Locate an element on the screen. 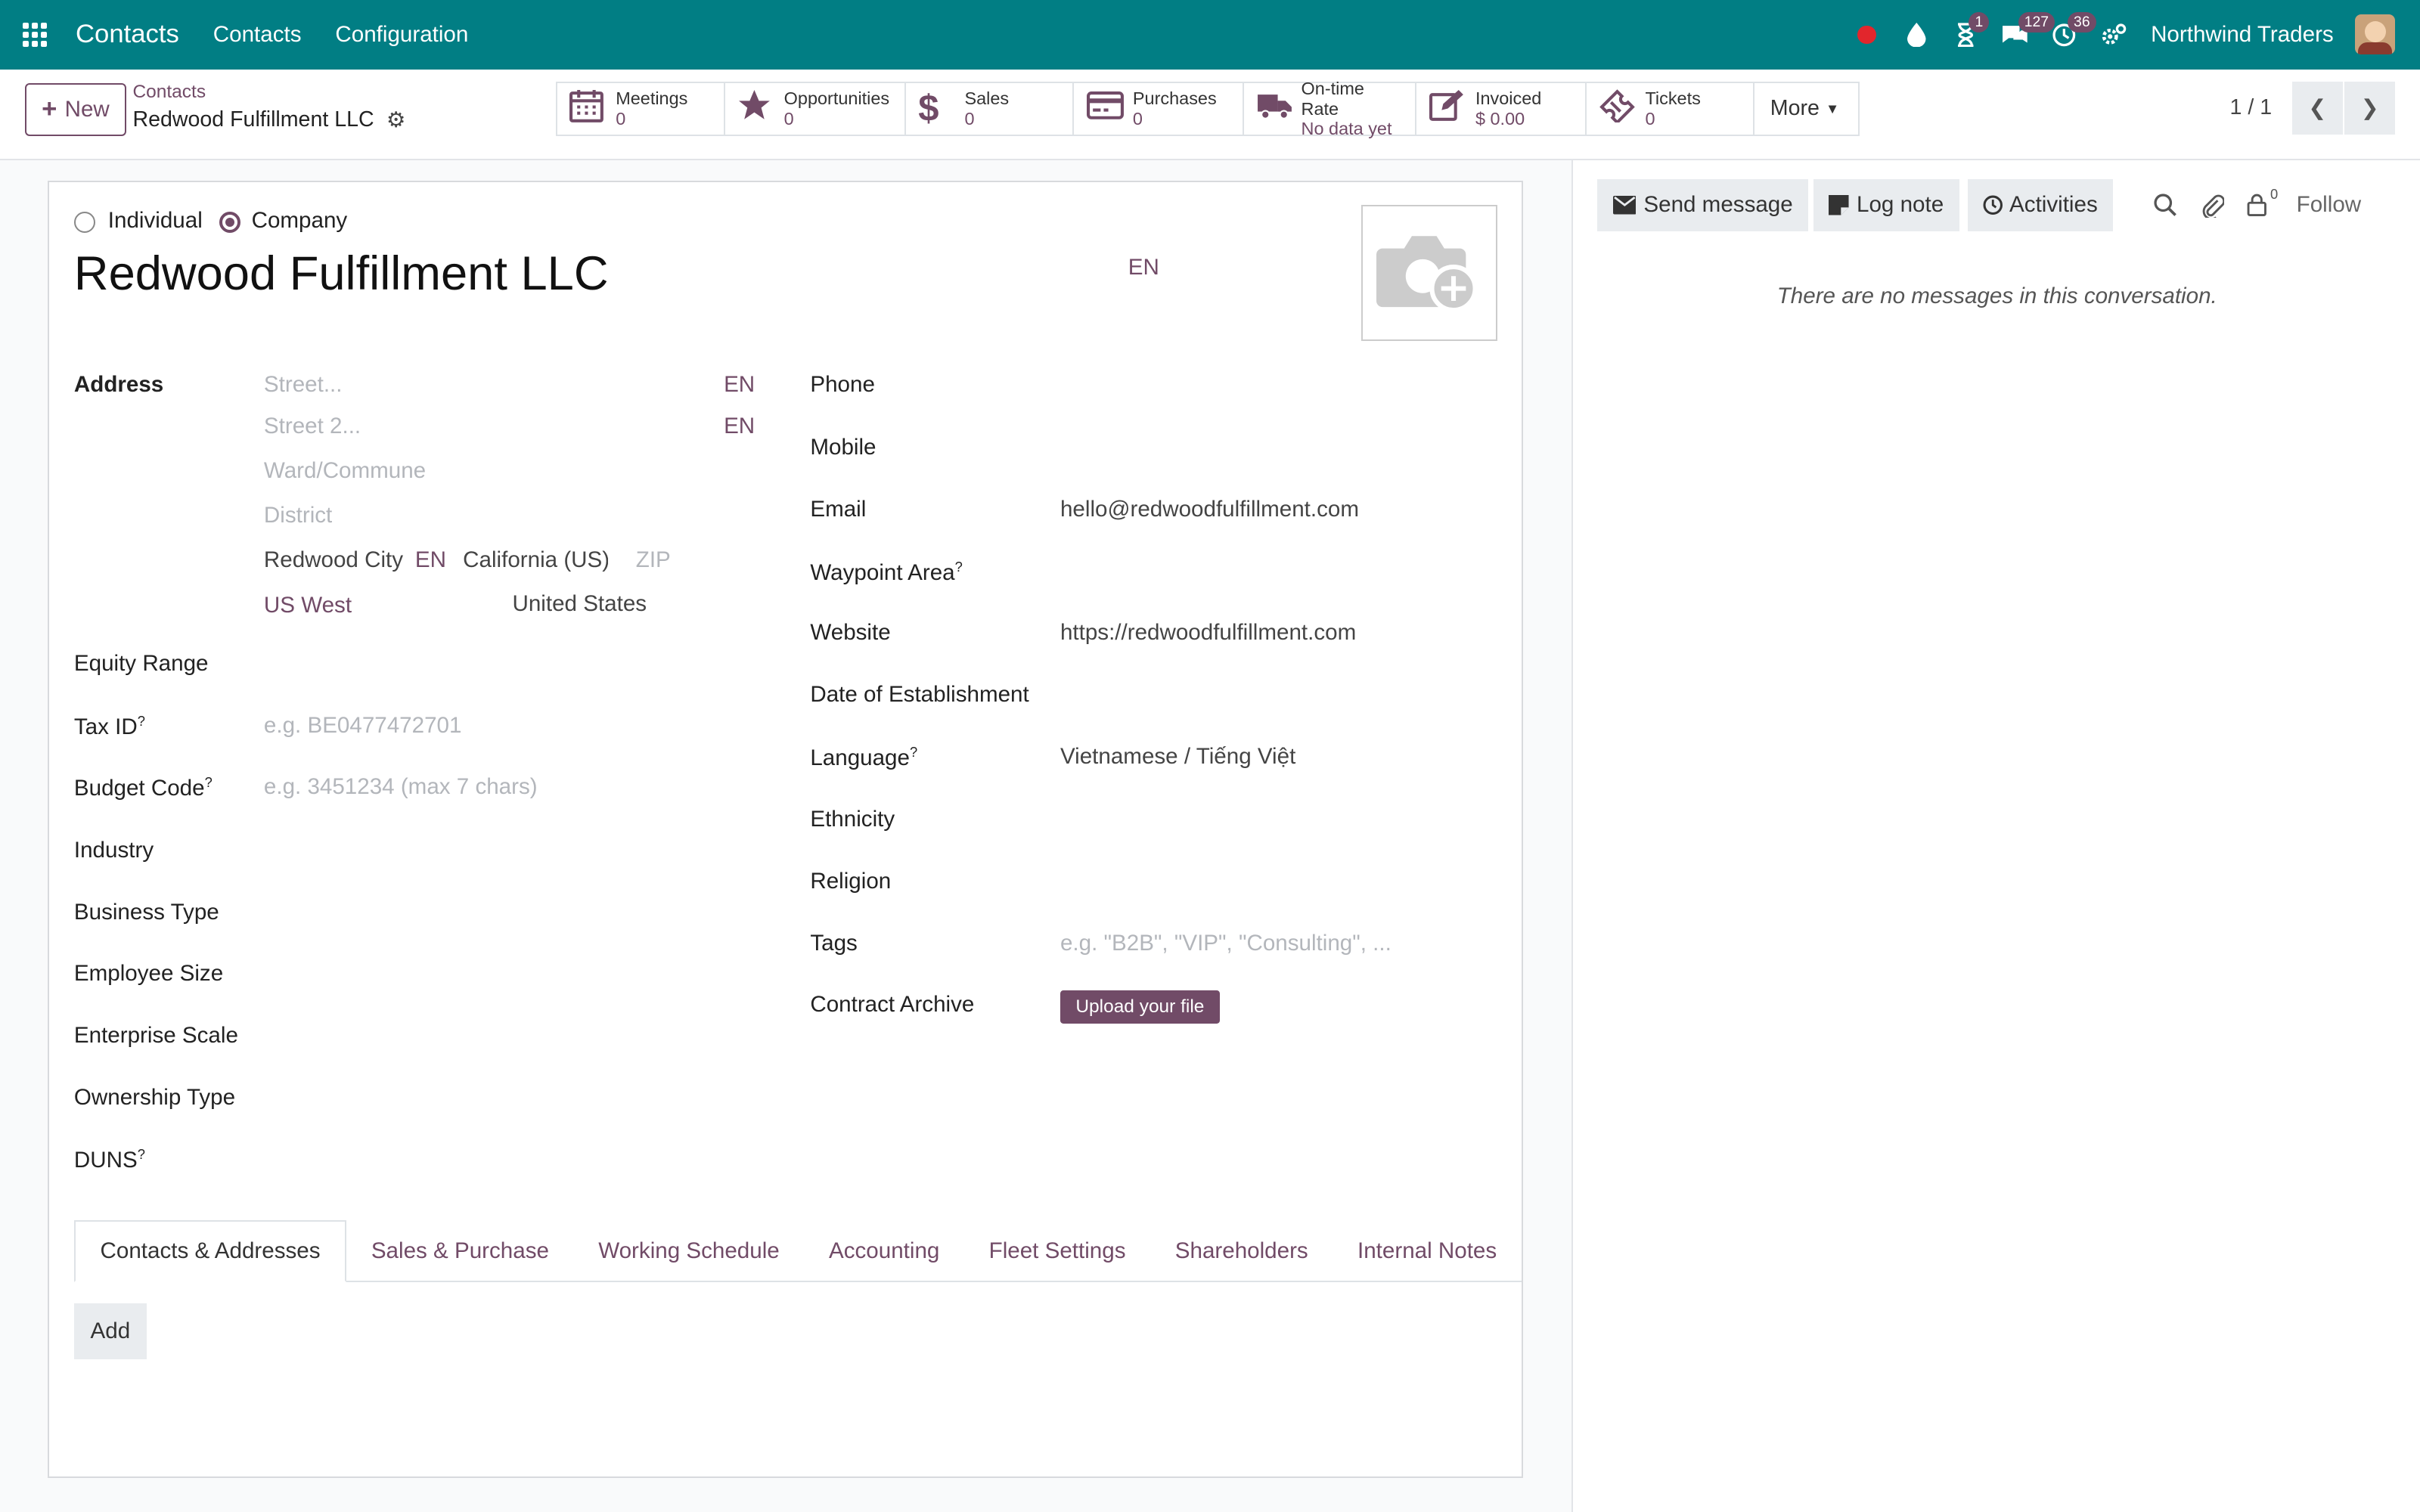 This screenshot has height=1512, width=2420. meetings-smart-button: Meetings 0 is located at coordinates (640, 109).